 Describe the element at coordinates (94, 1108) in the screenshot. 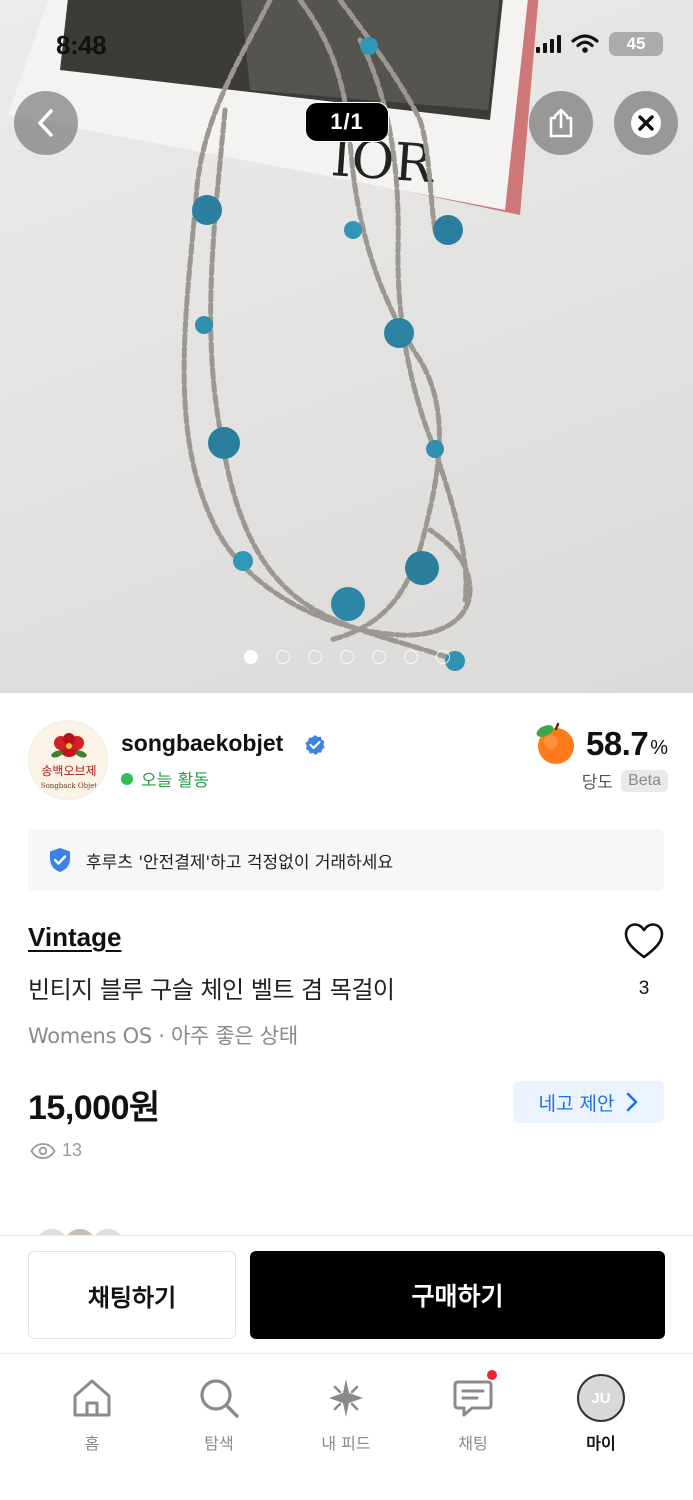

I see `product-price: 15,000원` at that location.